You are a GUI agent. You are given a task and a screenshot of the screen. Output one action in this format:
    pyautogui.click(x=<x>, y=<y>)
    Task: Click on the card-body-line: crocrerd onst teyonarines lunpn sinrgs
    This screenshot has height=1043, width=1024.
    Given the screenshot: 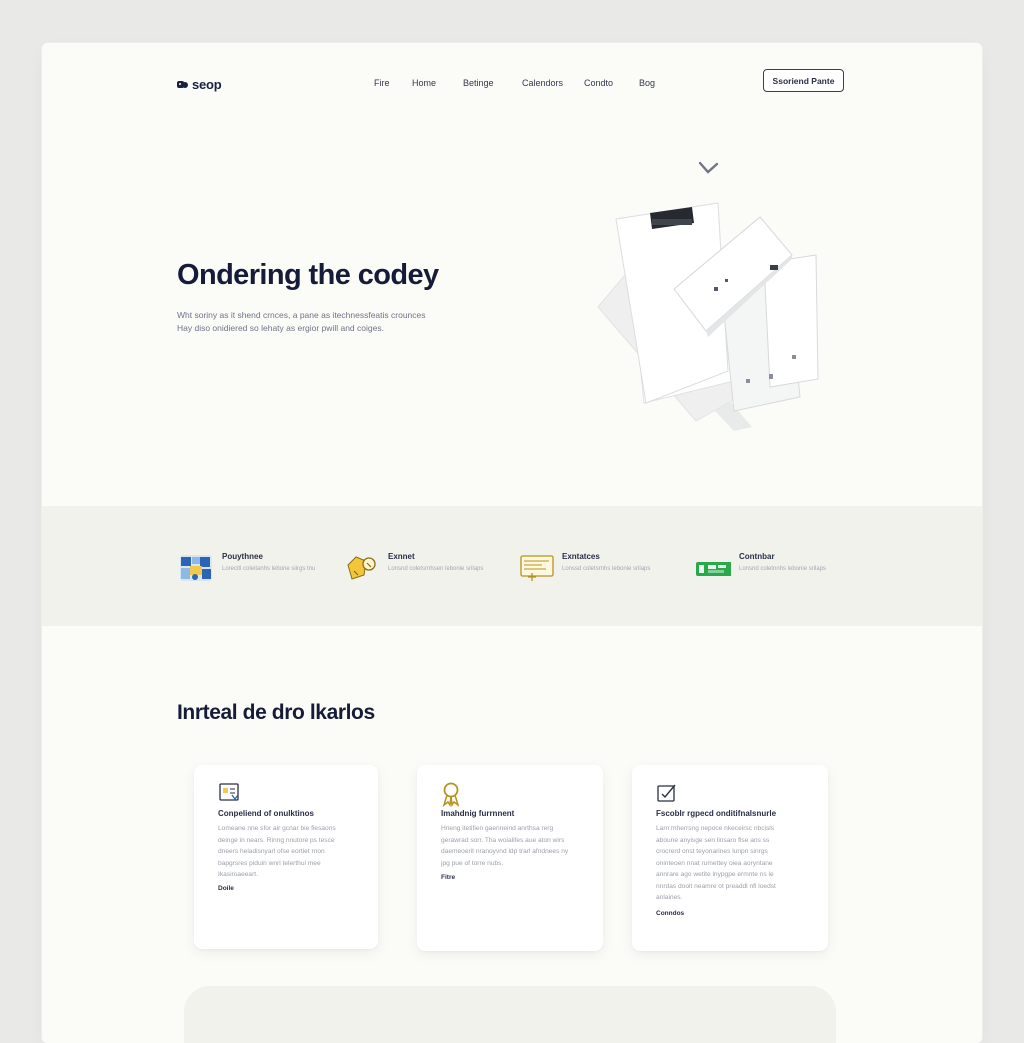 What is the action you would take?
    pyautogui.click(x=712, y=851)
    